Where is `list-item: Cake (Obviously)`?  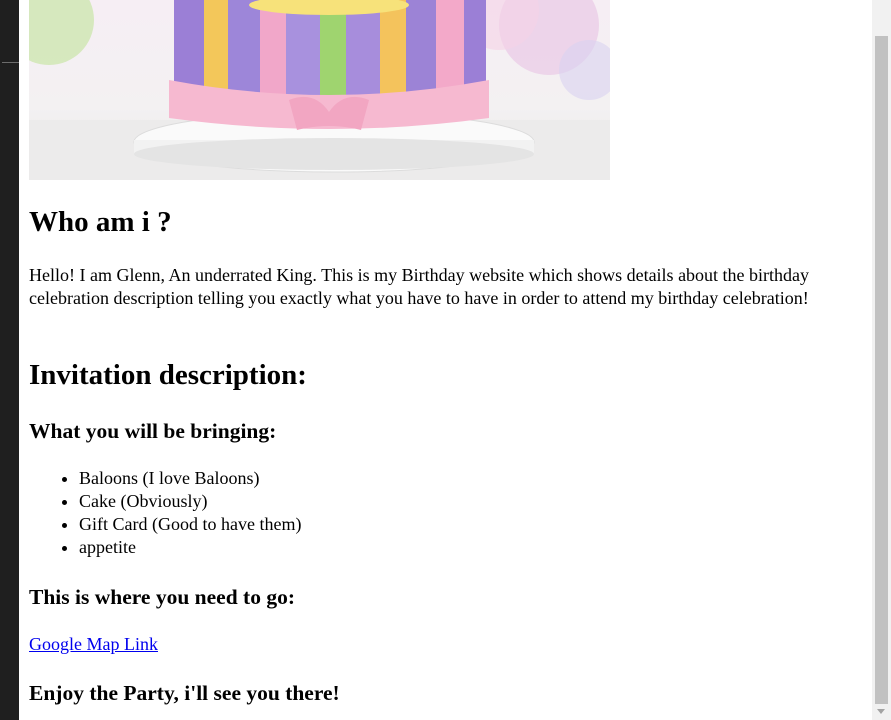 list-item: Cake (Obviously) is located at coordinates (190, 501).